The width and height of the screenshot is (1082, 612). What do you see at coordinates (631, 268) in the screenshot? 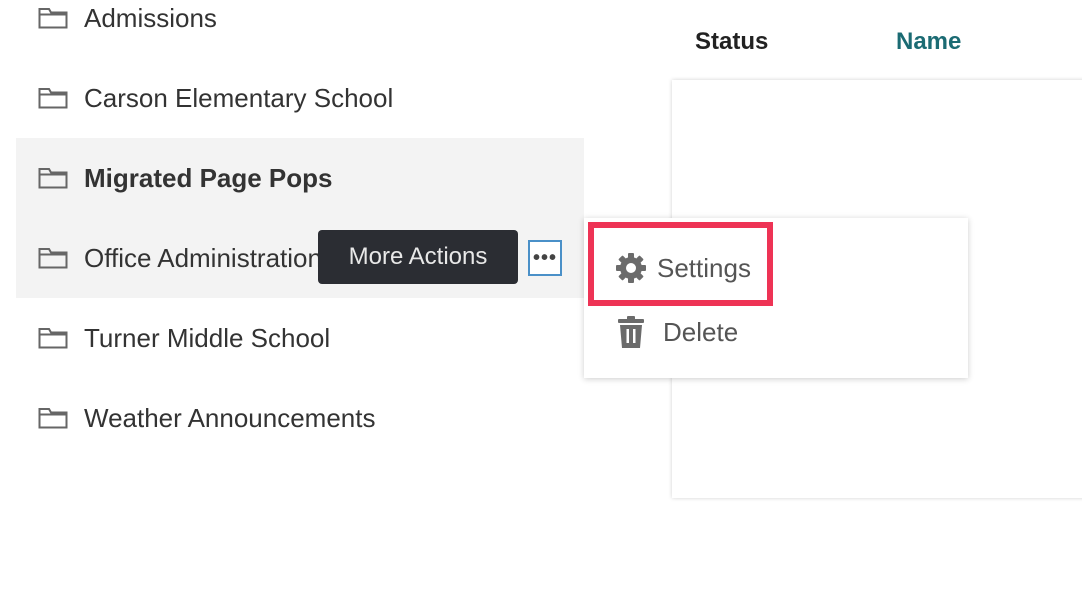
I see `gear-icon` at bounding box center [631, 268].